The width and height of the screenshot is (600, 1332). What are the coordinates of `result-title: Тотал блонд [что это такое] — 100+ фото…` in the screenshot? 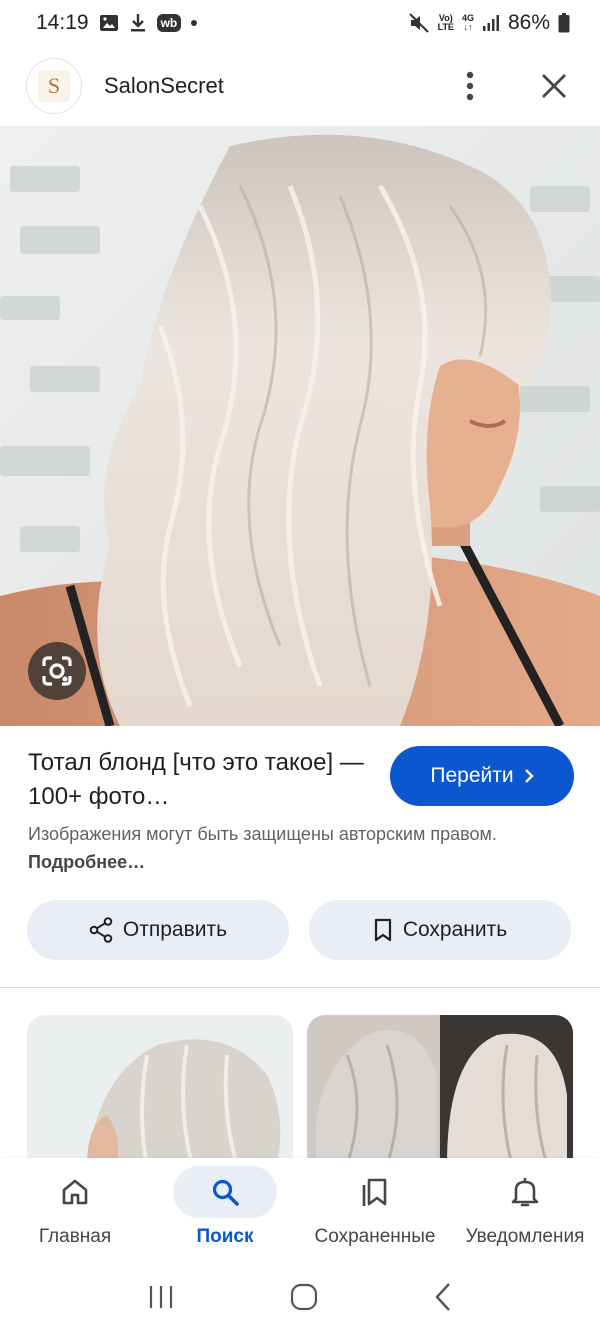 It's located at (198, 780).